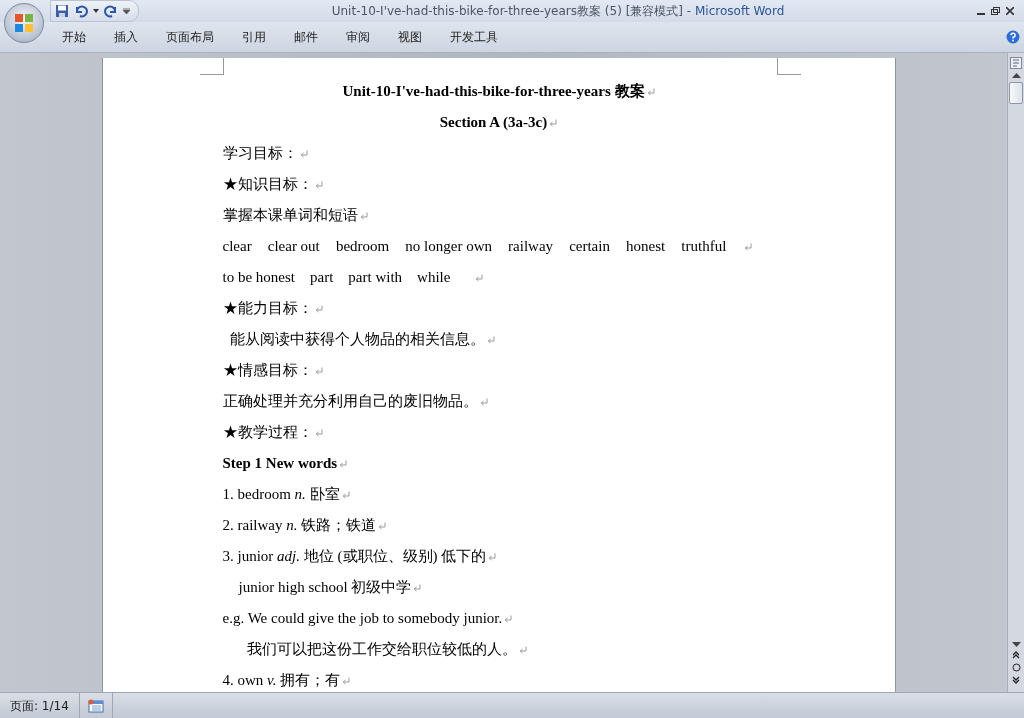 This screenshot has width=1024, height=718. What do you see at coordinates (1010, 11) in the screenshot?
I see `close-icon` at bounding box center [1010, 11].